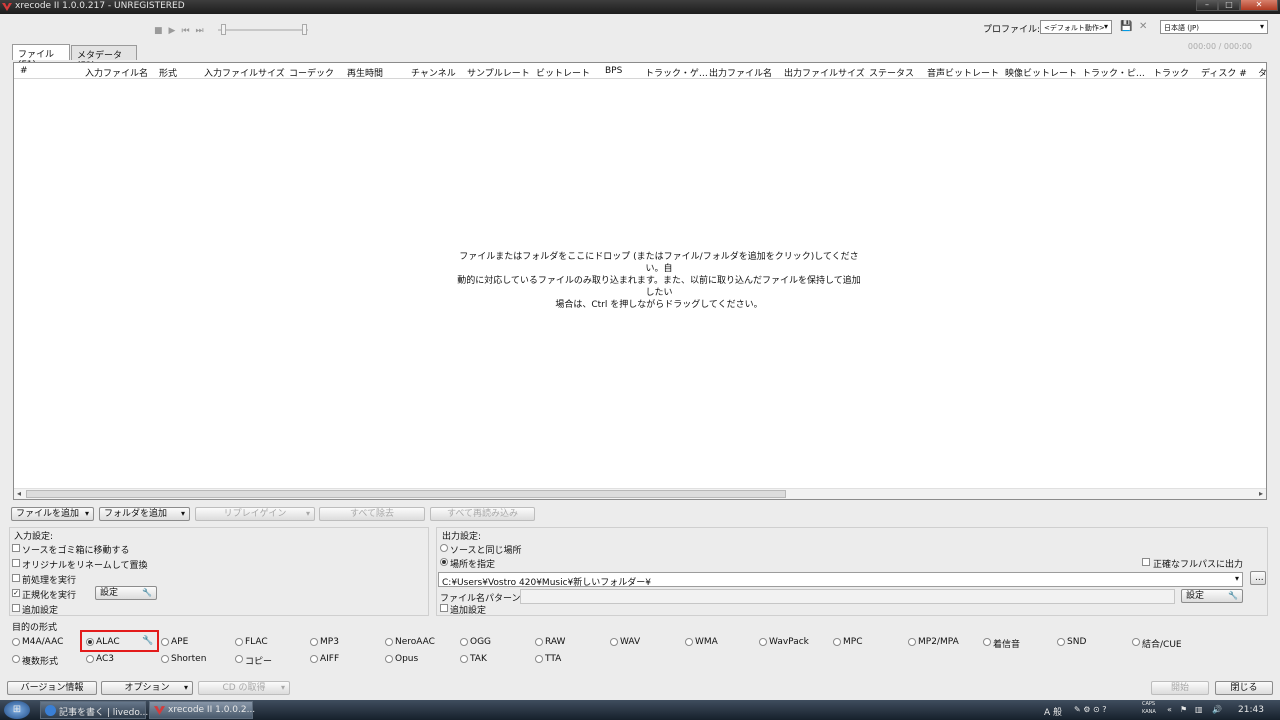 This screenshot has height=720, width=1280. Describe the element at coordinates (482, 514) in the screenshot. I see `reload-all-button: すべて再読み込み` at that location.